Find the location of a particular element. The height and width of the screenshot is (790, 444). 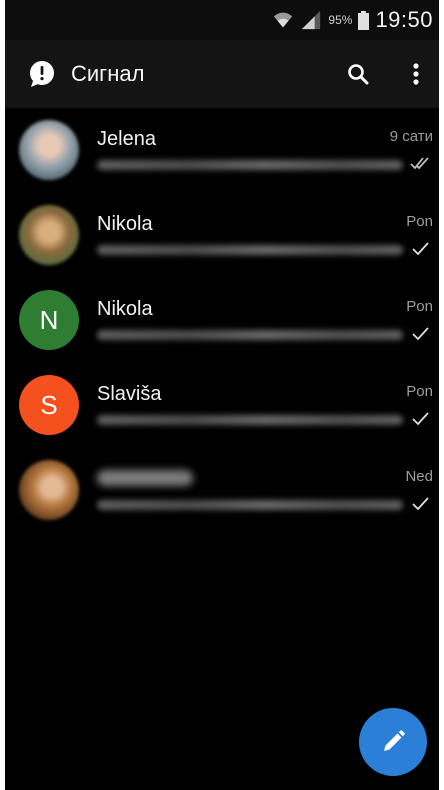

contact-name: Slaviša is located at coordinates (129, 394).